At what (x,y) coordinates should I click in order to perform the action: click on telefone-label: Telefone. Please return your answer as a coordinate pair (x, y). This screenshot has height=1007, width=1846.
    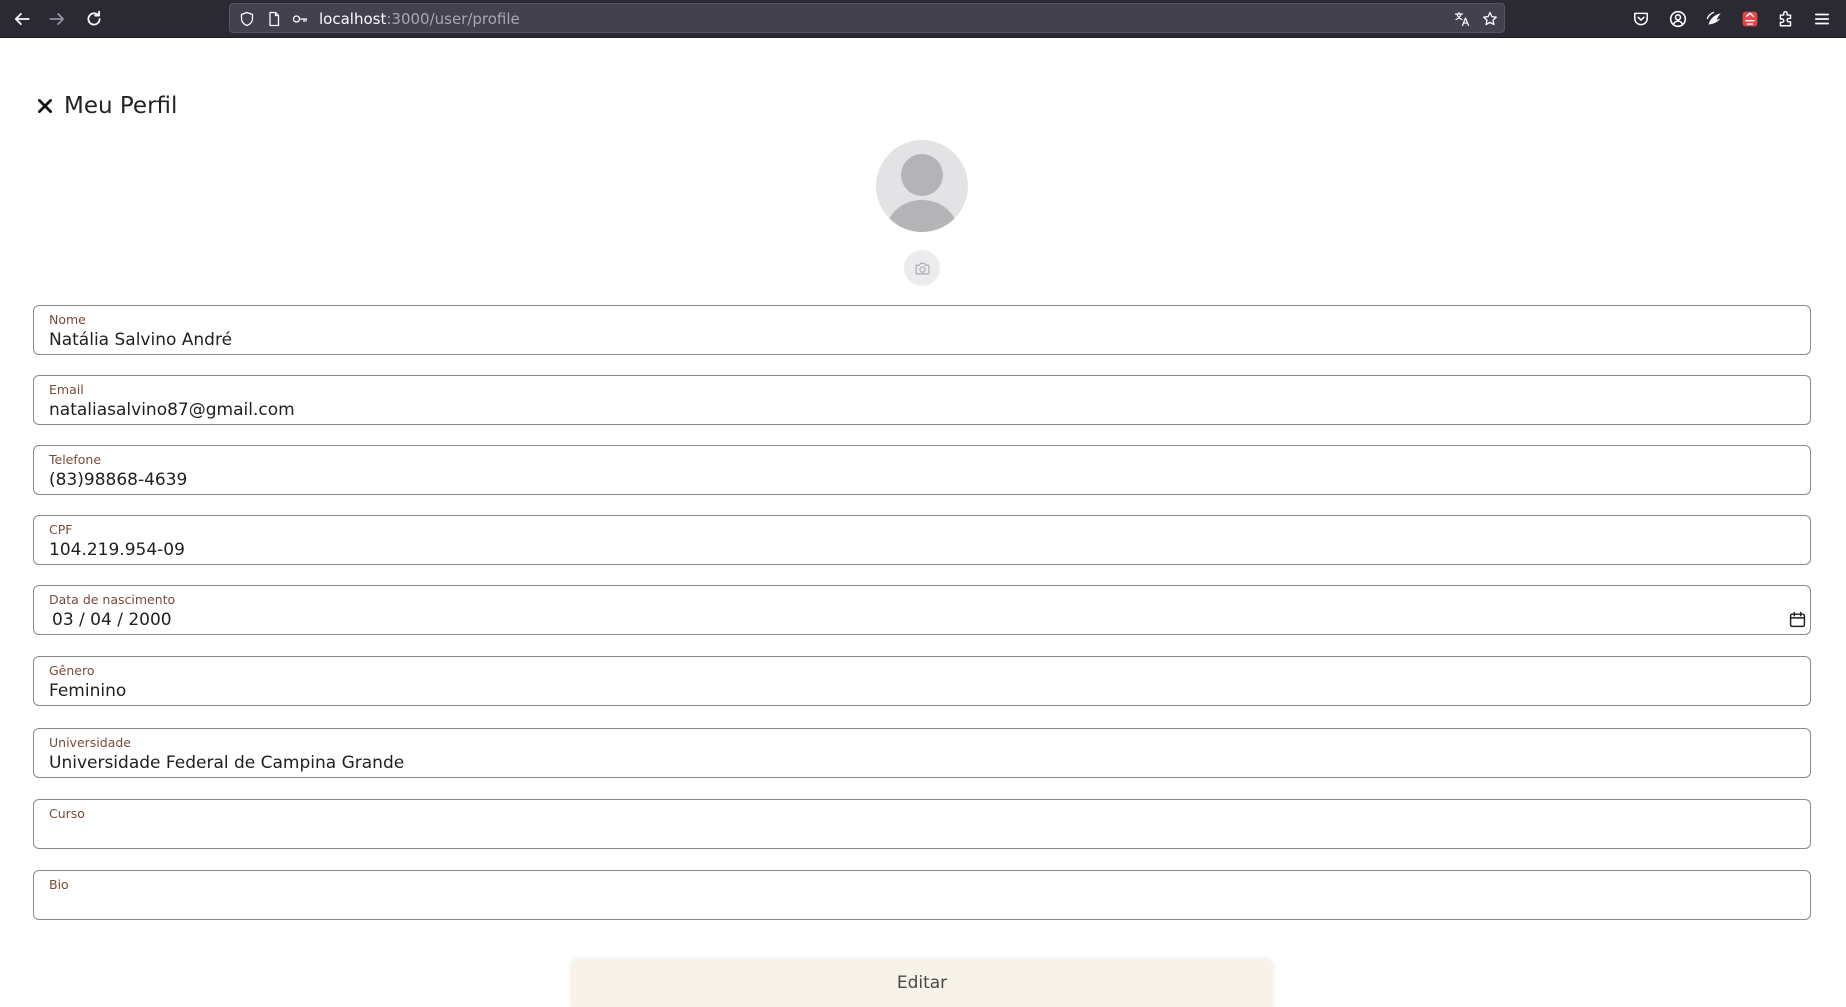
    Looking at the image, I should click on (75, 459).